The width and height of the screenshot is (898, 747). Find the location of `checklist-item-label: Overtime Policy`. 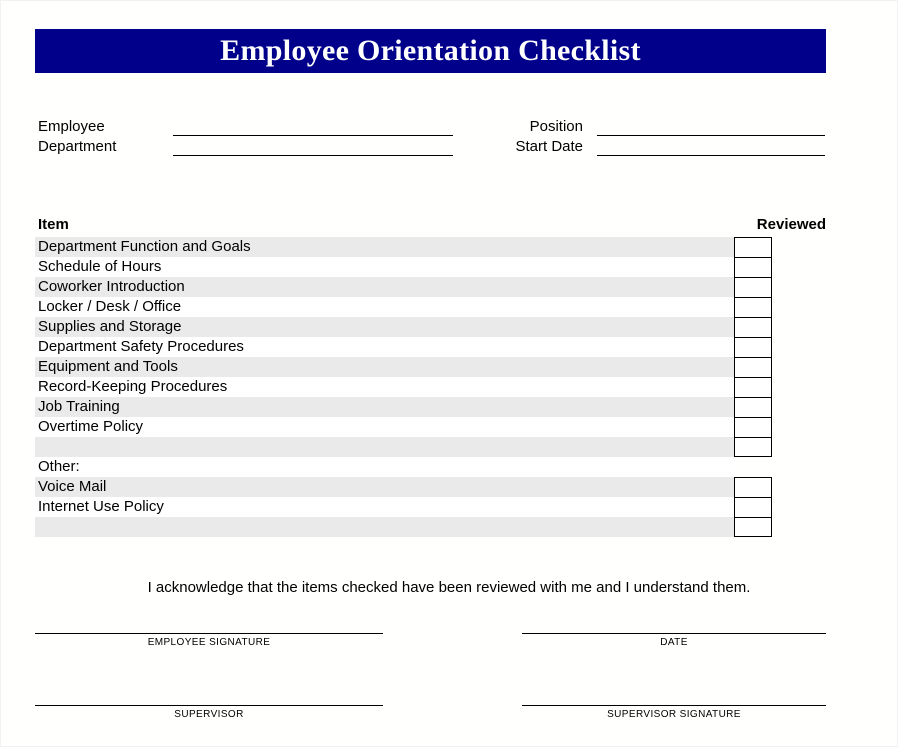

checklist-item-label: Overtime Policy is located at coordinates (91, 426).